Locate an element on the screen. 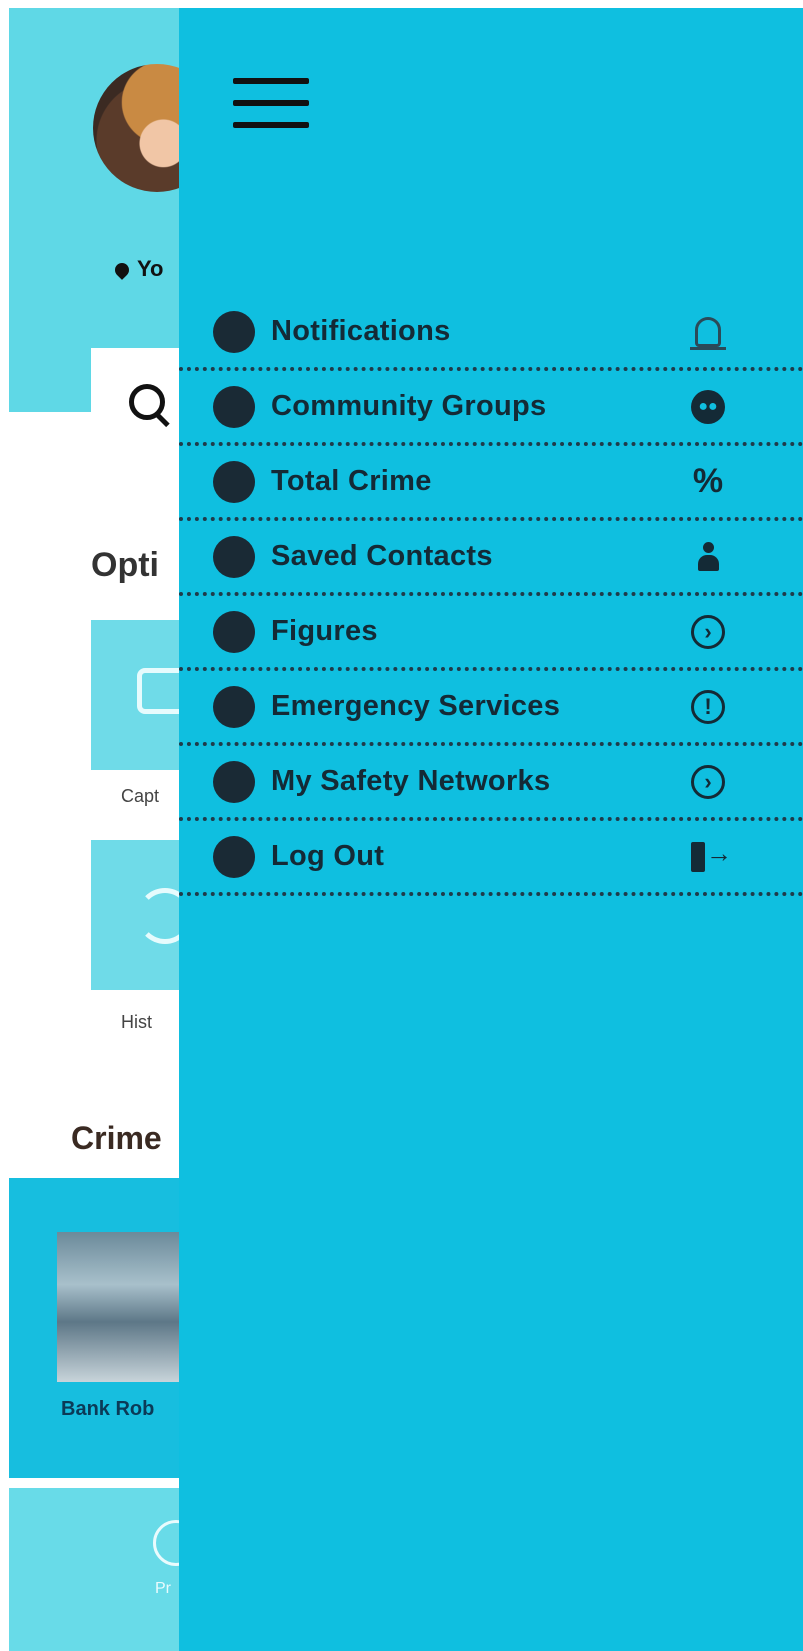  menu-item-label: Emergency Services is located at coordinates (416, 706).